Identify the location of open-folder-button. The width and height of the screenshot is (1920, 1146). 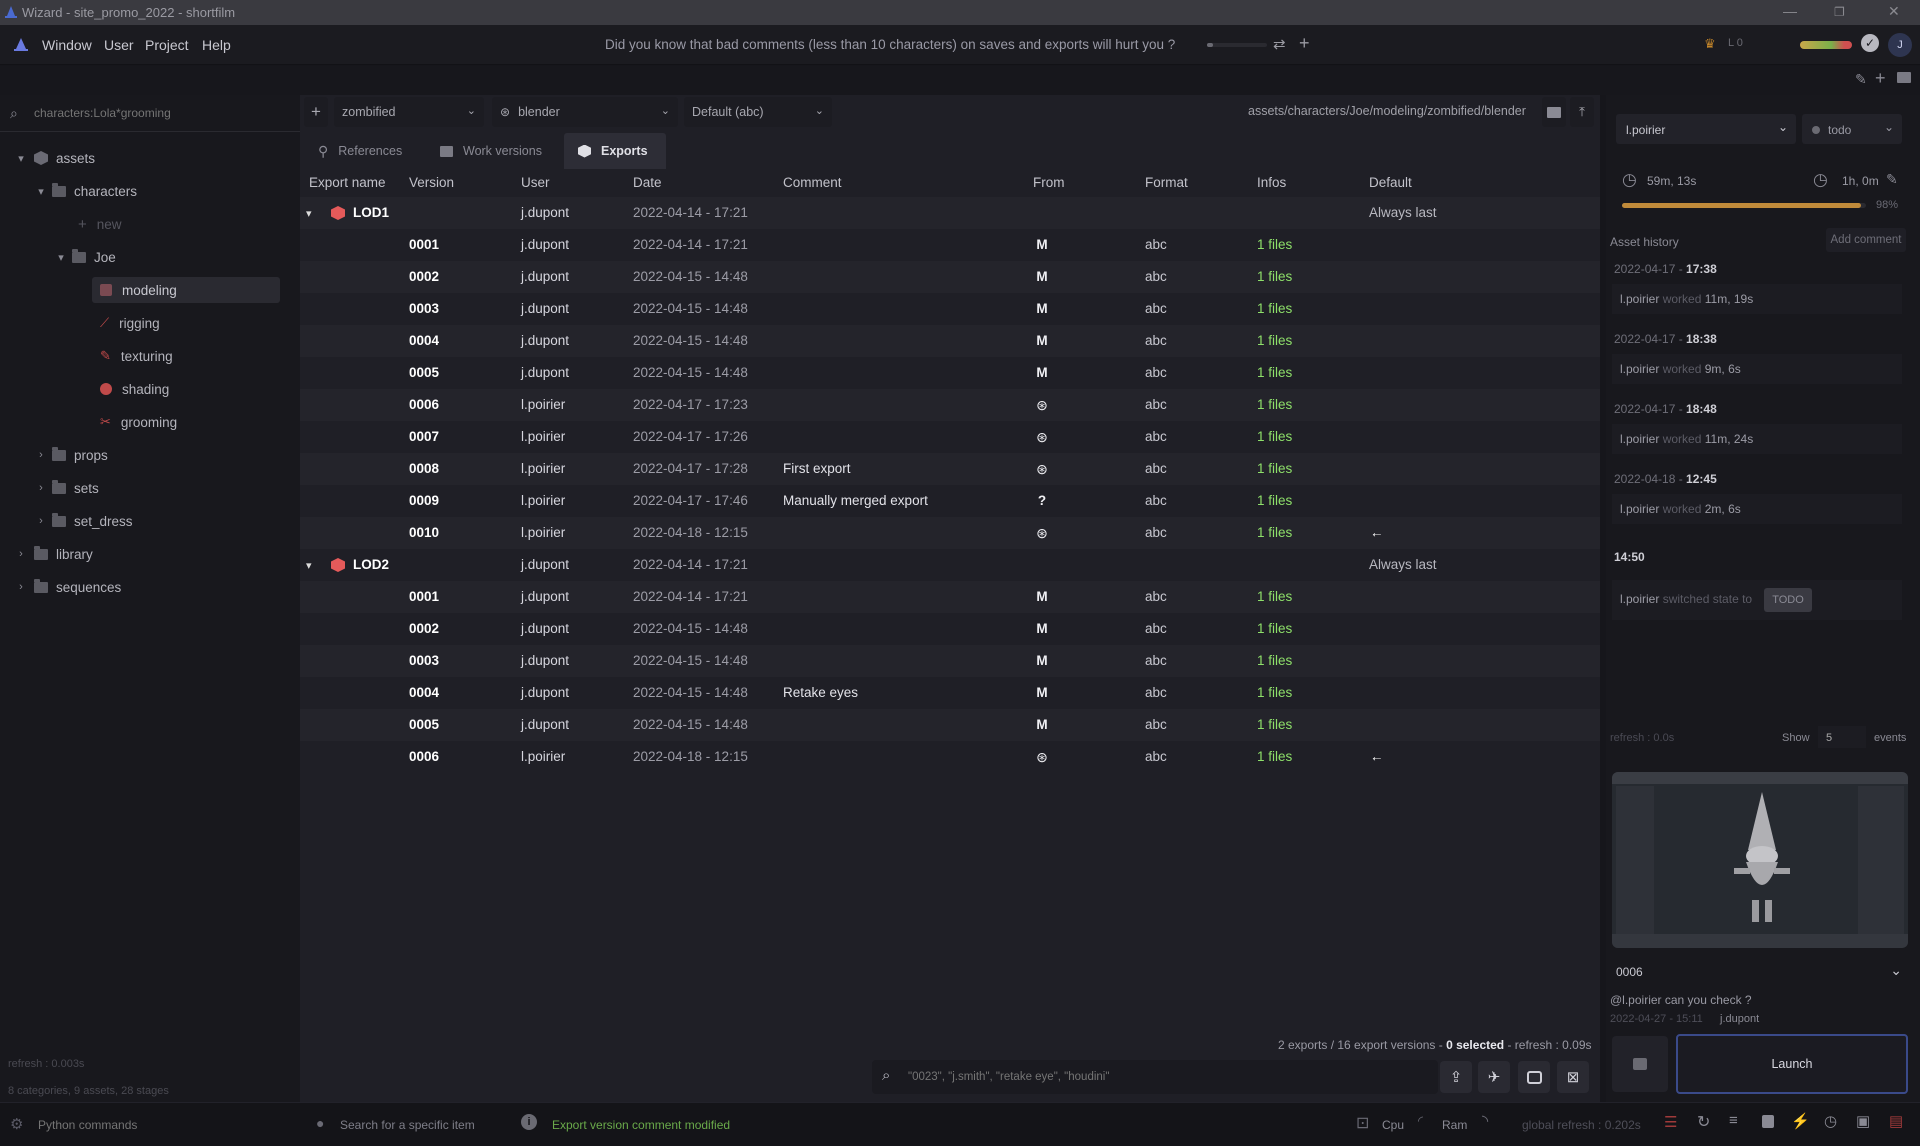
(1554, 112).